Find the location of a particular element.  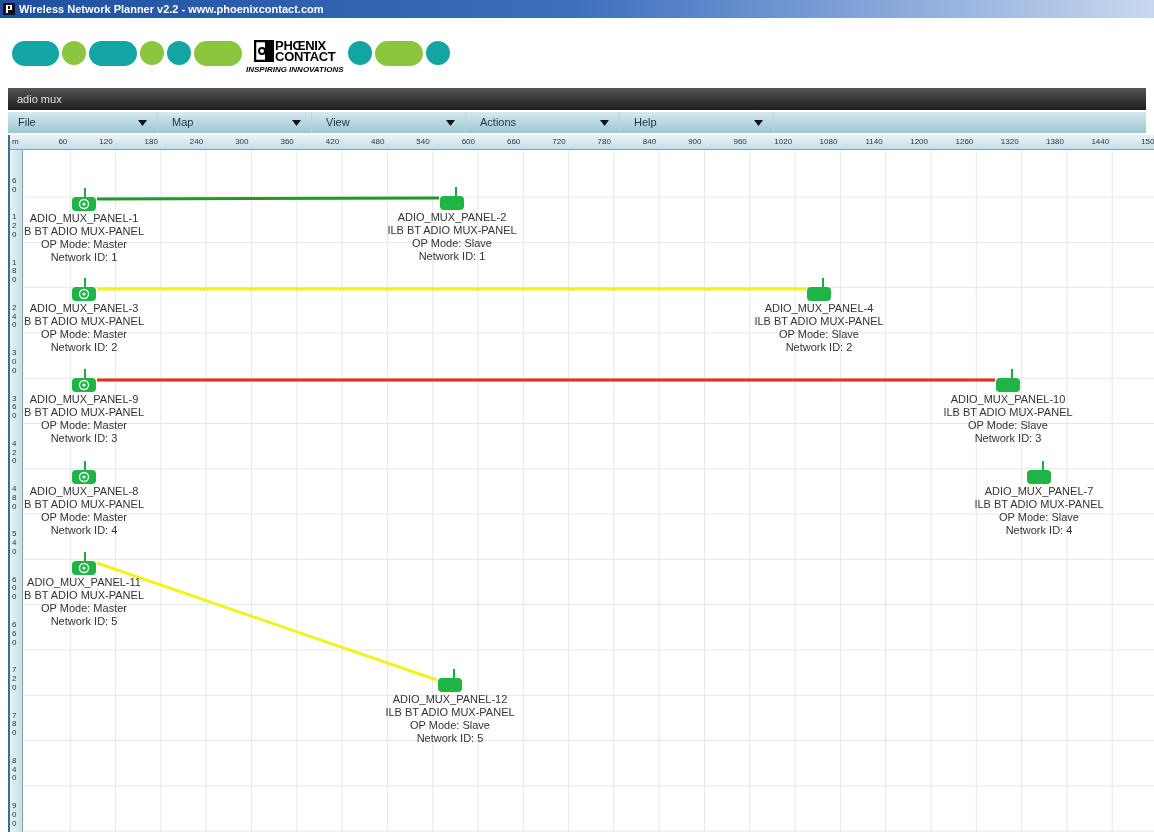

device-label: ADIO_MUX_PANEL-9 is located at coordinates (84, 399).